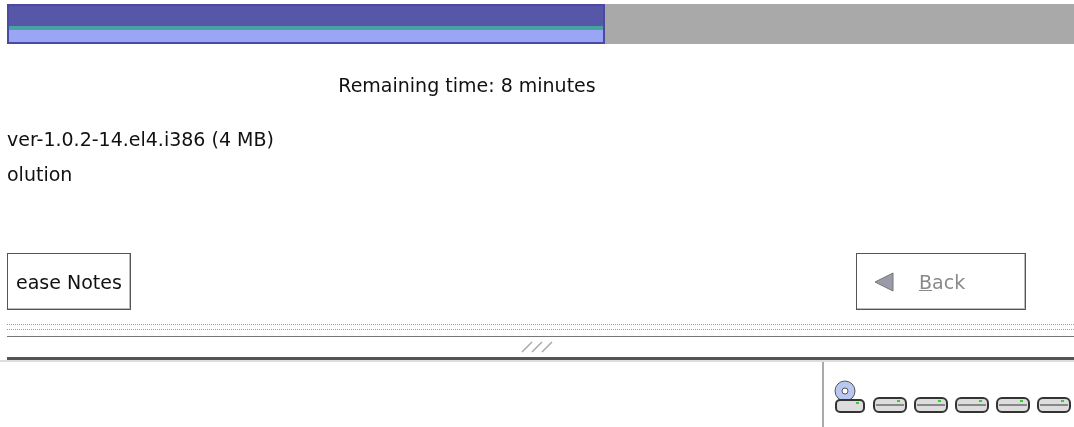 The width and height of the screenshot is (1074, 427). I want to click on remaining-time: Remaining time: 8 minutes, so click(467, 85).